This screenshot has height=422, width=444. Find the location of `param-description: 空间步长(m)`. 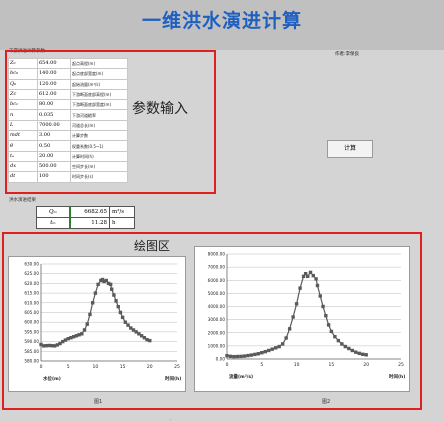

param-description: 空间步长(m) is located at coordinates (99, 166).